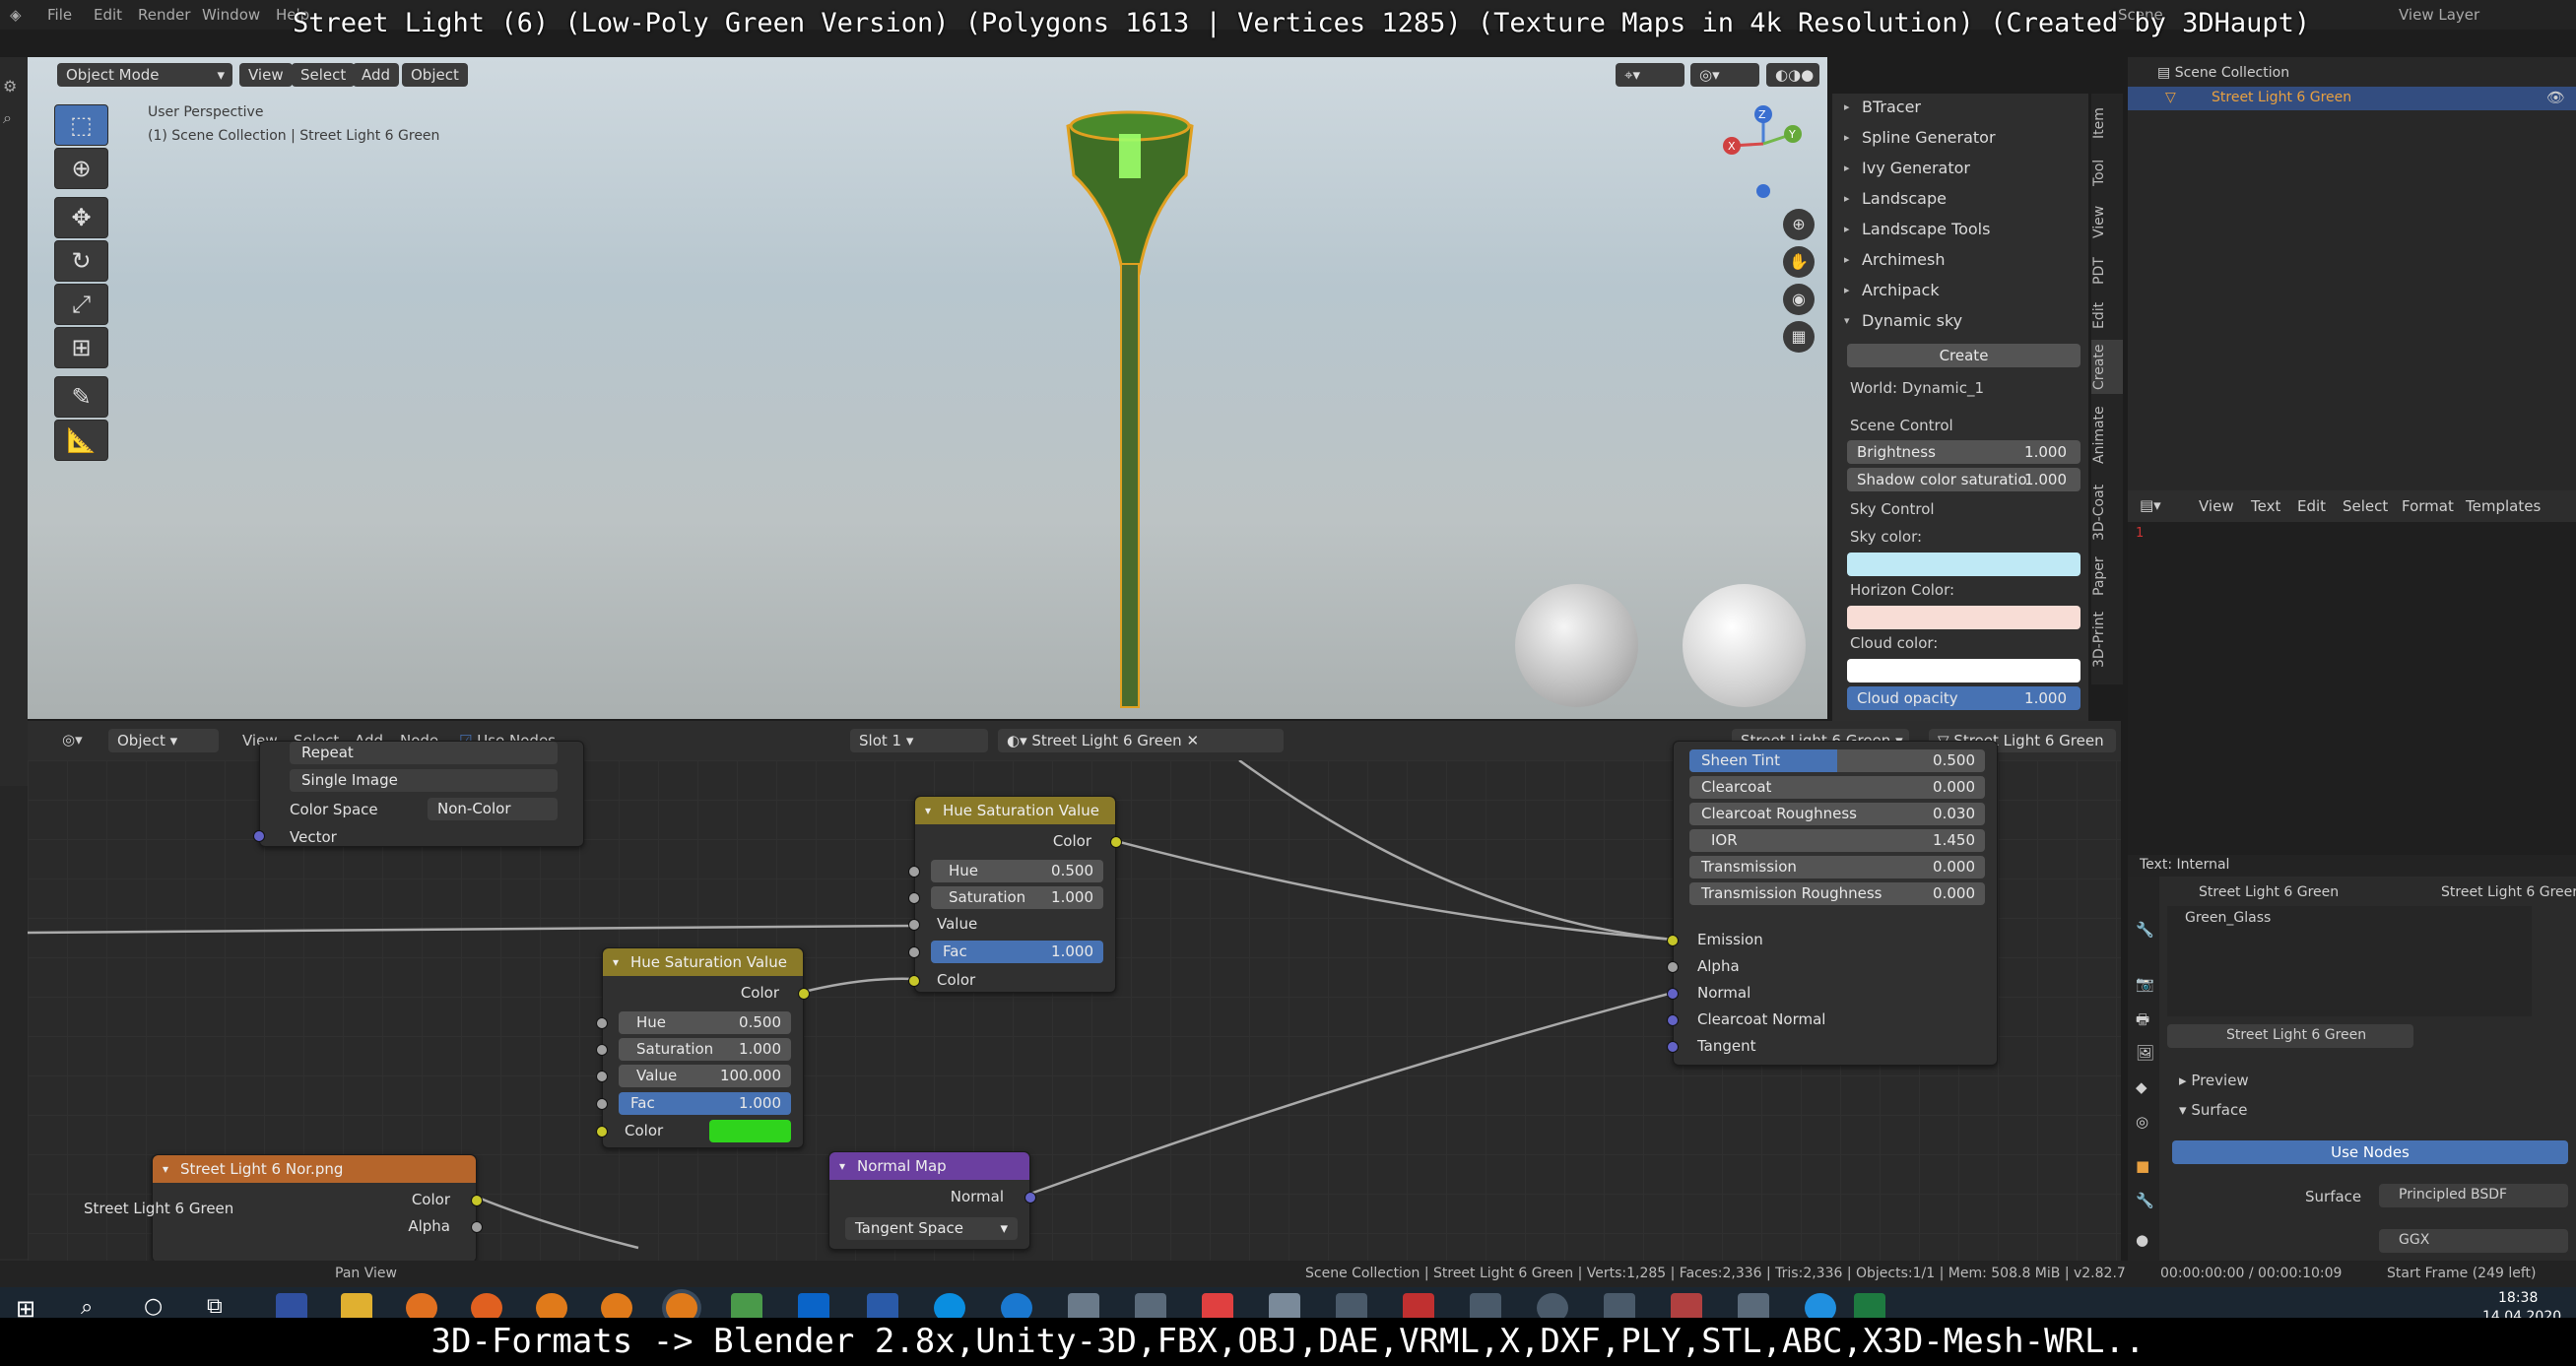 The height and width of the screenshot is (1366, 2576). I want to click on navigation-gizmo: Z X Y, so click(1764, 153).